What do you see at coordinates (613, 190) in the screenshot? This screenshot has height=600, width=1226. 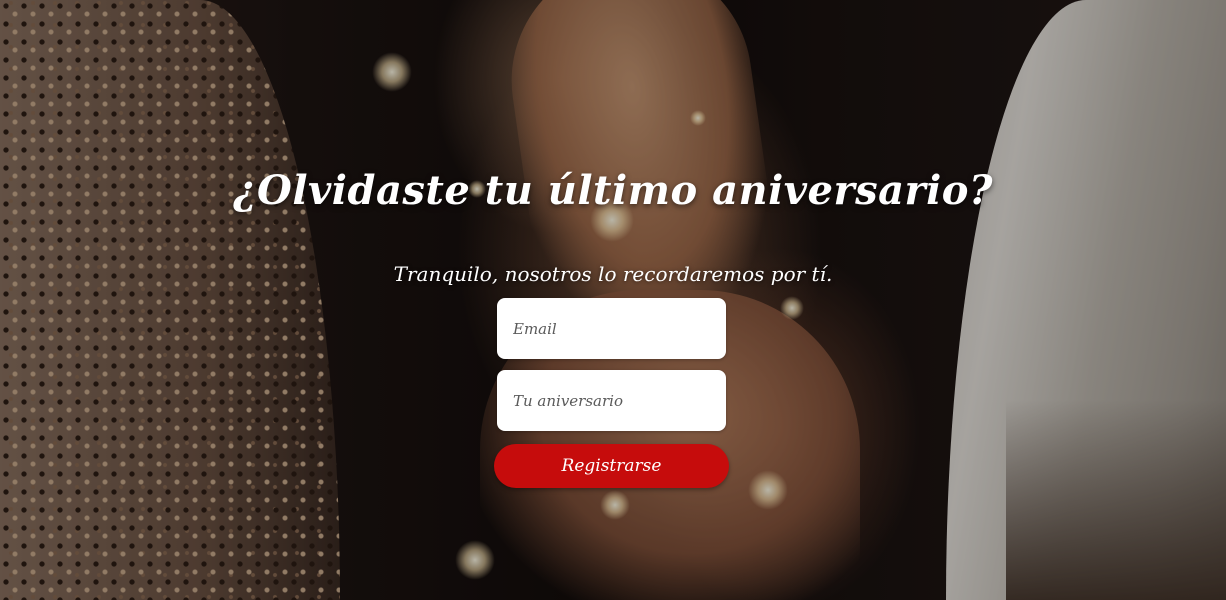 I see `hero-title: ¿Olvidaste tu último aniversario?` at bounding box center [613, 190].